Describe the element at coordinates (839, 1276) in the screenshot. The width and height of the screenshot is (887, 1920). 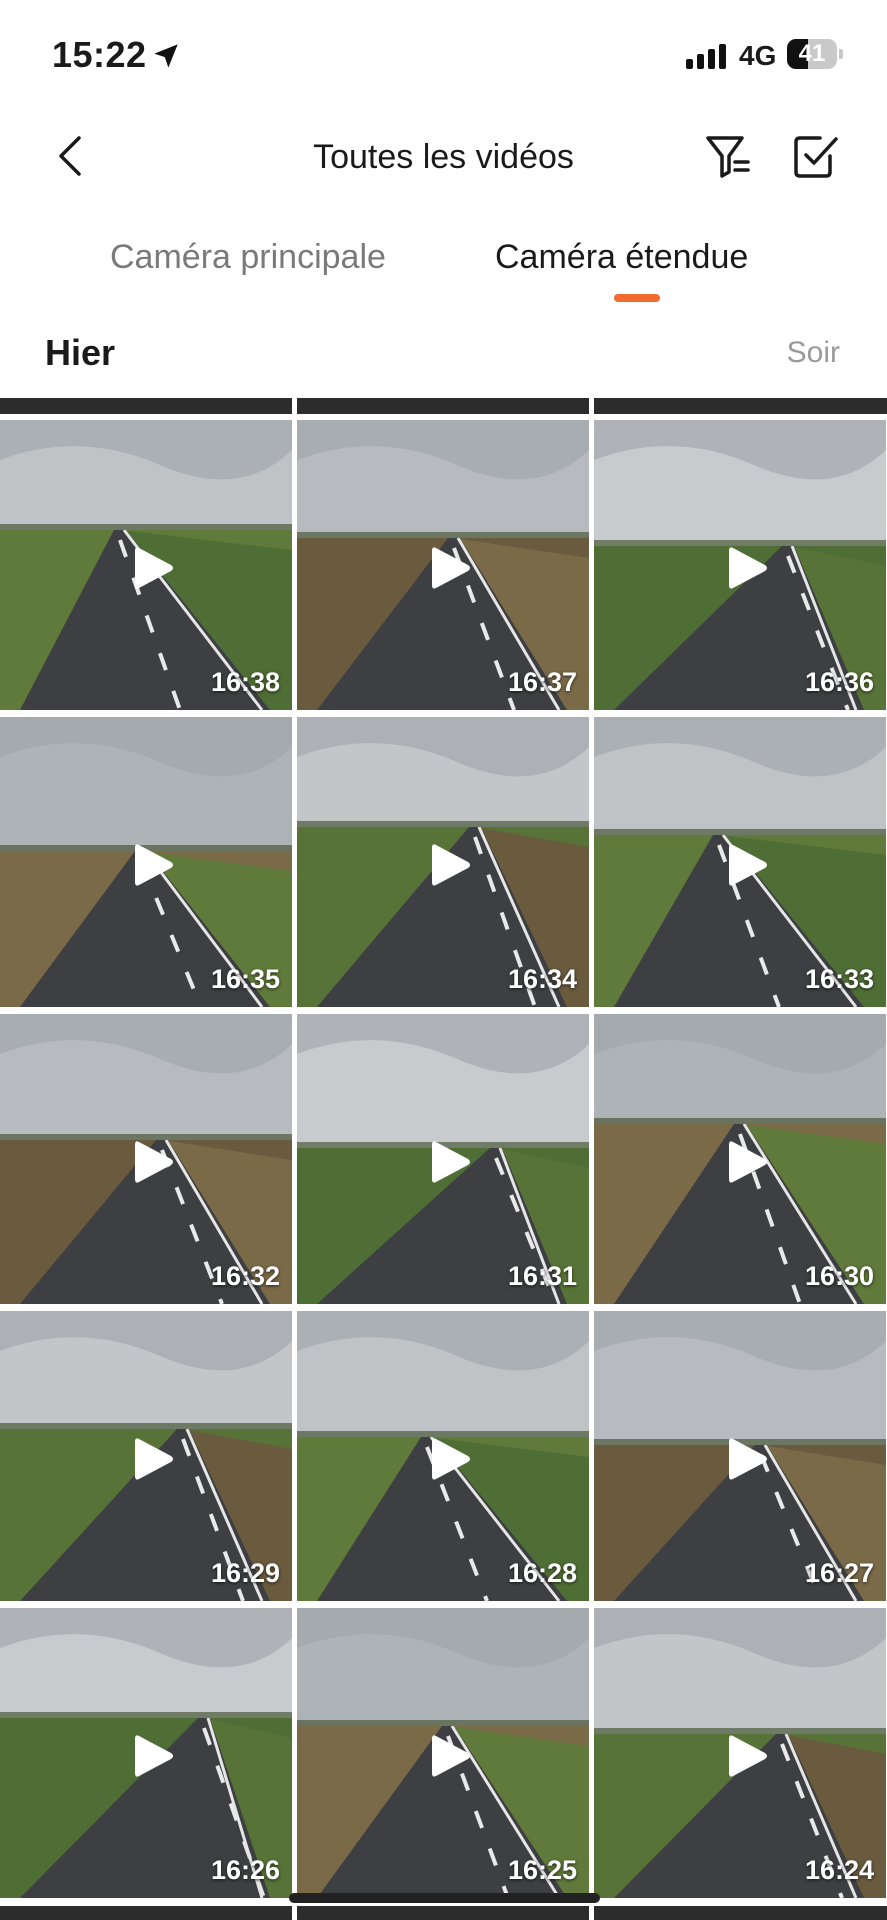
I see `video-timestamp: 16:30` at that location.